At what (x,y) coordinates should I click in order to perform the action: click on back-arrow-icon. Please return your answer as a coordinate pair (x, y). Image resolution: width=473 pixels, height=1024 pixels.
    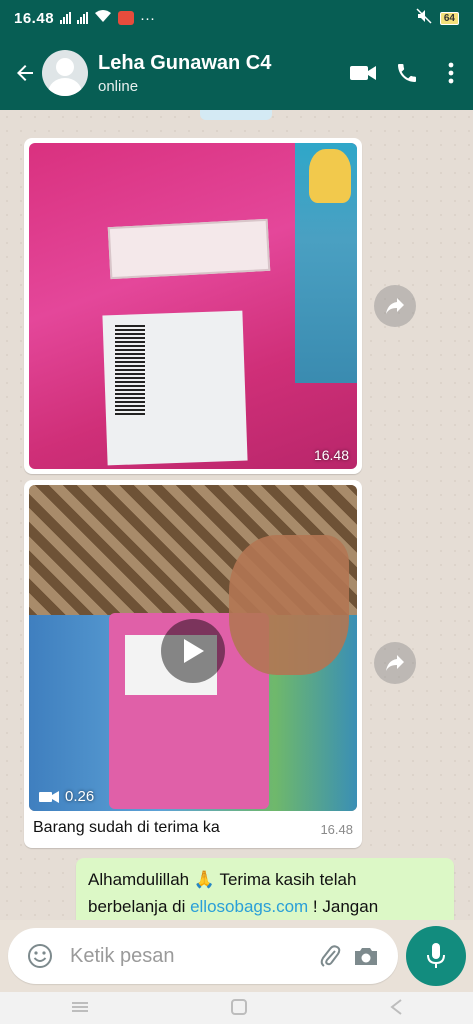
    Looking at the image, I should click on (25, 73).